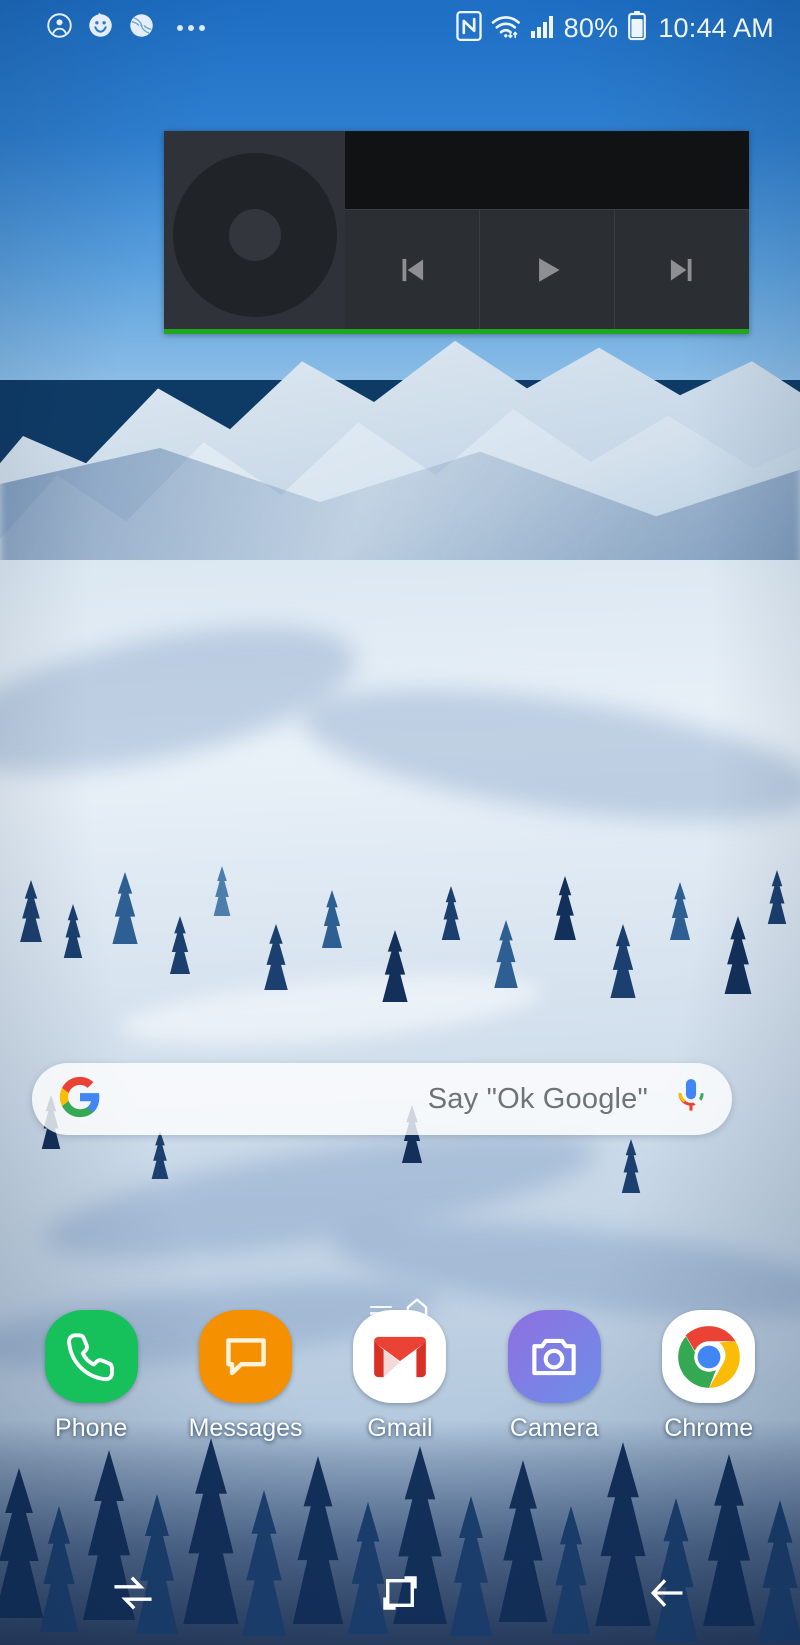 Image resolution: width=800 pixels, height=1645 pixels. What do you see at coordinates (91, 1428) in the screenshot?
I see `dock-label-phone: Phone` at bounding box center [91, 1428].